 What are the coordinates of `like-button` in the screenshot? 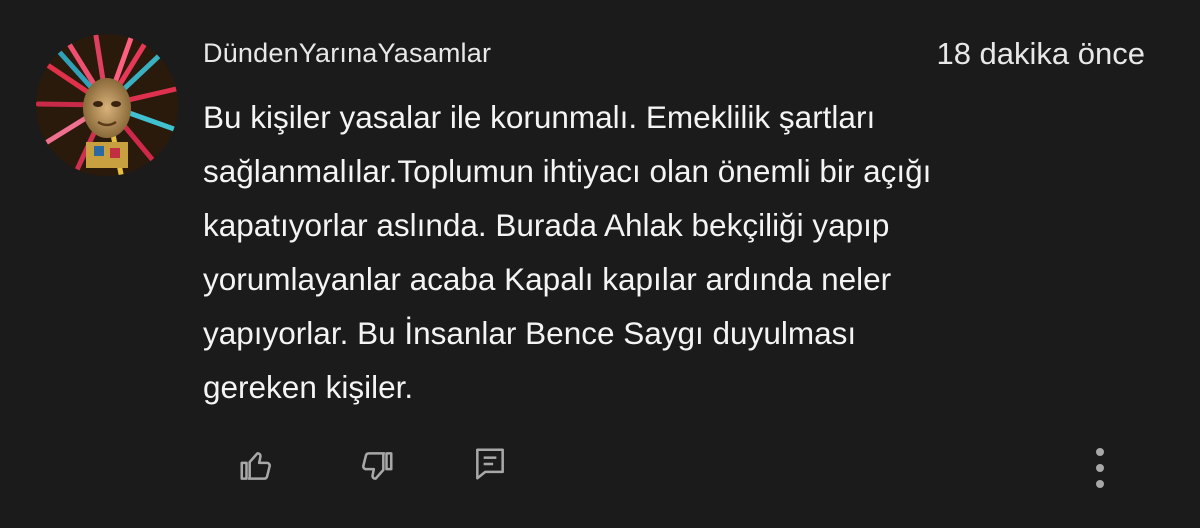 It's located at (256, 466).